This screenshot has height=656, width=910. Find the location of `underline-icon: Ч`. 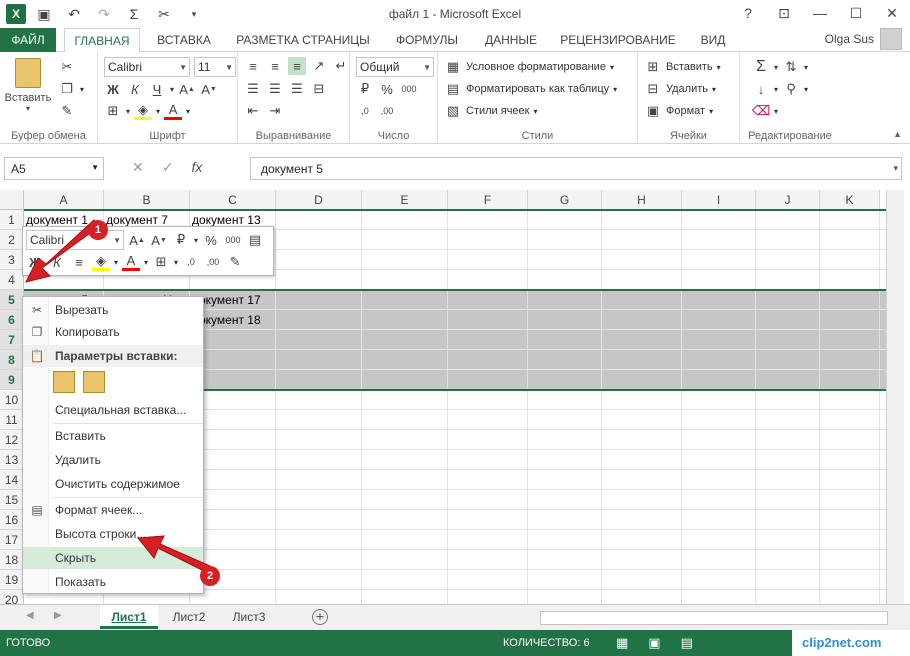

underline-icon: Ч is located at coordinates (157, 89).